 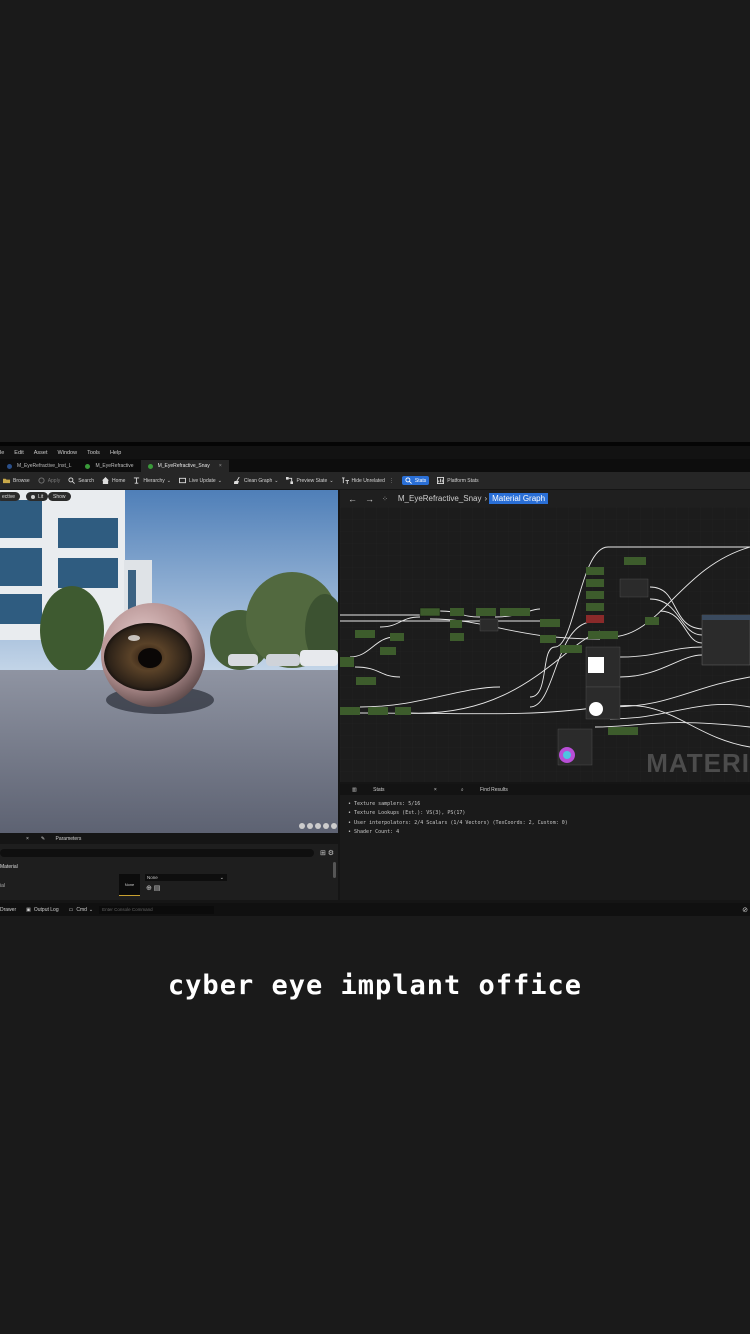 What do you see at coordinates (54, 480) in the screenshot?
I see `apply-label: Apply` at bounding box center [54, 480].